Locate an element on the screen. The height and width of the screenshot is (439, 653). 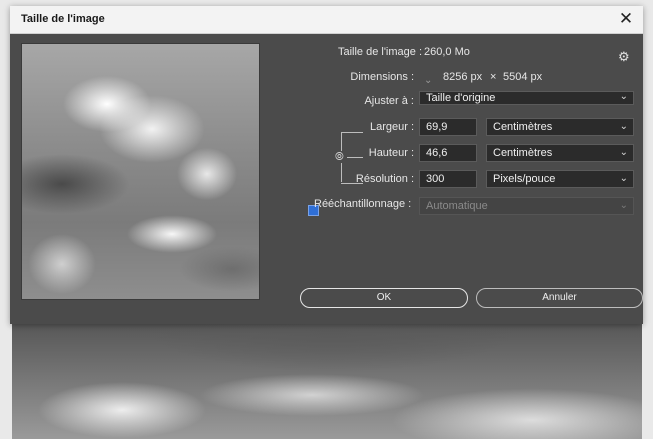
resample-label: Rééchantillonnage : is located at coordinates (363, 204).